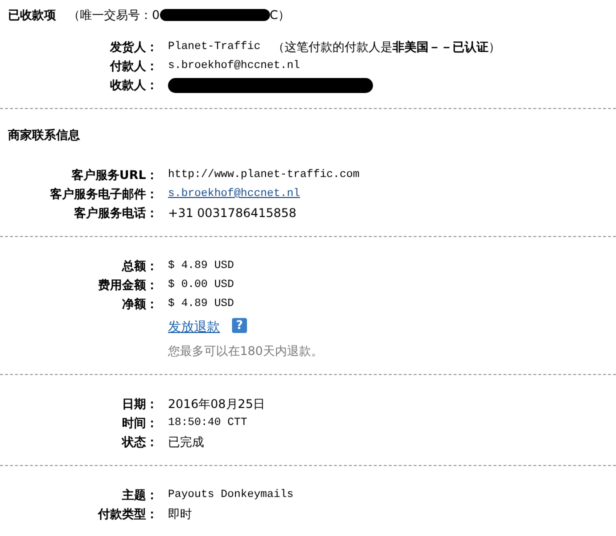 This screenshot has width=616, height=536. What do you see at coordinates (133, 66) in the screenshot?
I see `field-label: 付款人：` at bounding box center [133, 66].